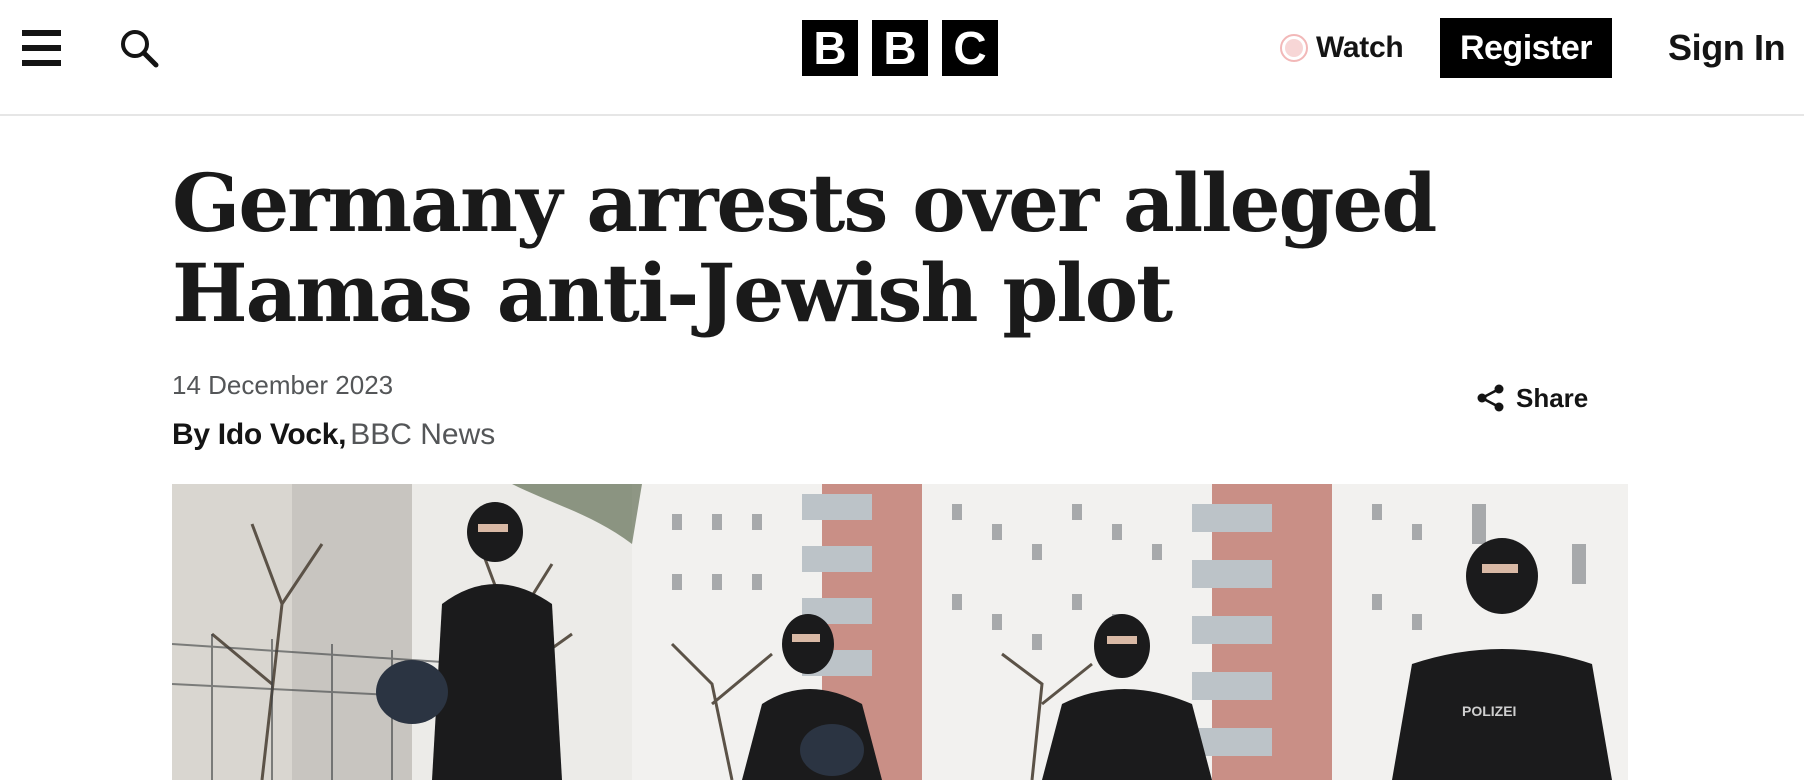 The width and height of the screenshot is (1804, 780). Describe the element at coordinates (1294, 48) in the screenshot. I see `live-dot-icon` at that location.